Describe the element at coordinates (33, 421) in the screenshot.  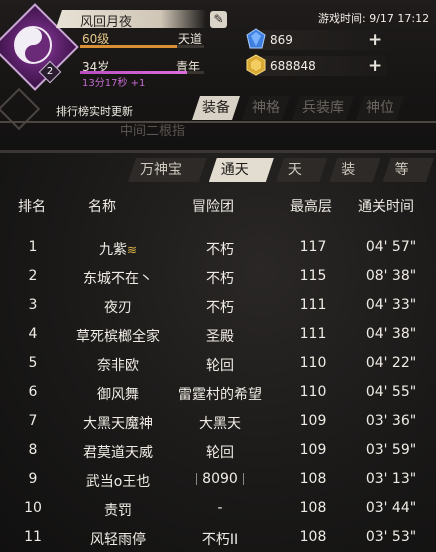
I see `row-rank: 7` at that location.